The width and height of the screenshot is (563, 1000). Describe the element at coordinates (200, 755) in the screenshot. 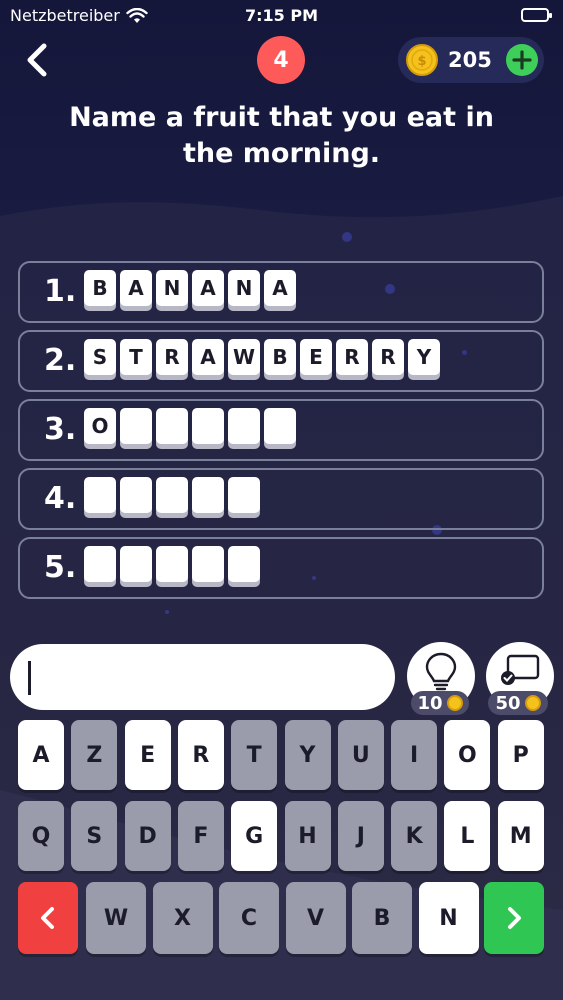

I see `key-r: R` at that location.